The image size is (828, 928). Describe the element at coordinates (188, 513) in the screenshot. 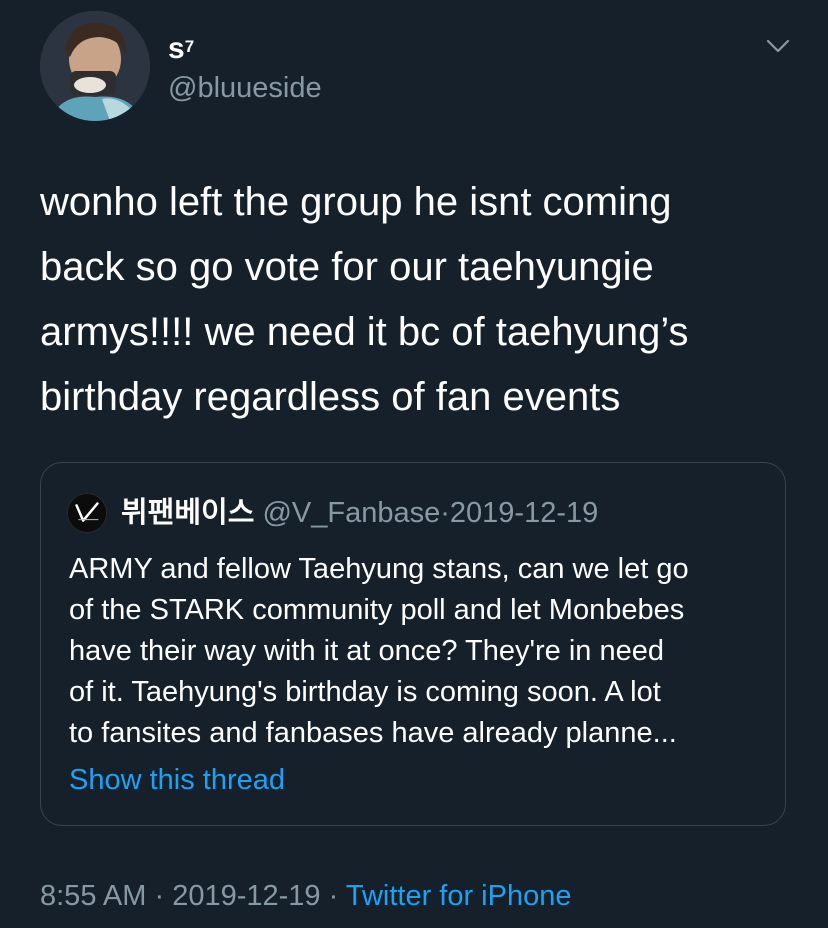

I see `quoted-display-name: 뷔팬베이스` at that location.